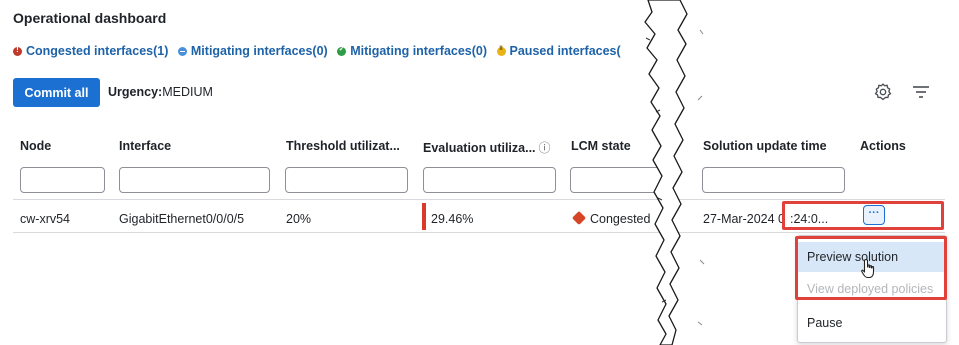 This screenshot has width=959, height=345. Describe the element at coordinates (674, 172) in the screenshot. I see `torn-page-divider` at that location.